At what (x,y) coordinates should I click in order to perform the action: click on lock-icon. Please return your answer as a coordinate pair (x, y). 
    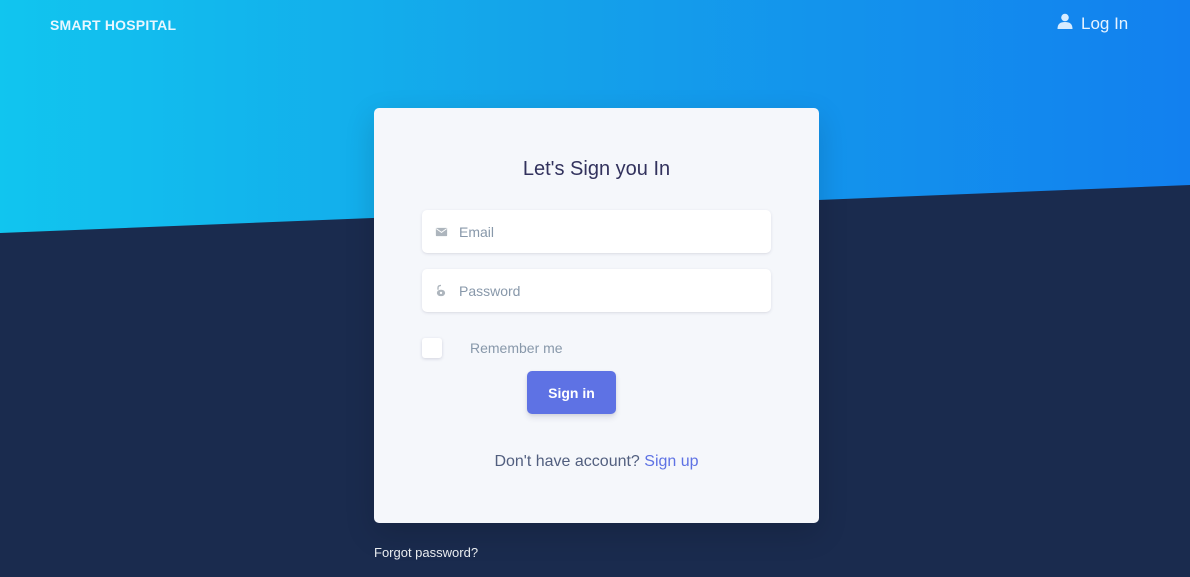
    Looking at the image, I should click on (441, 291).